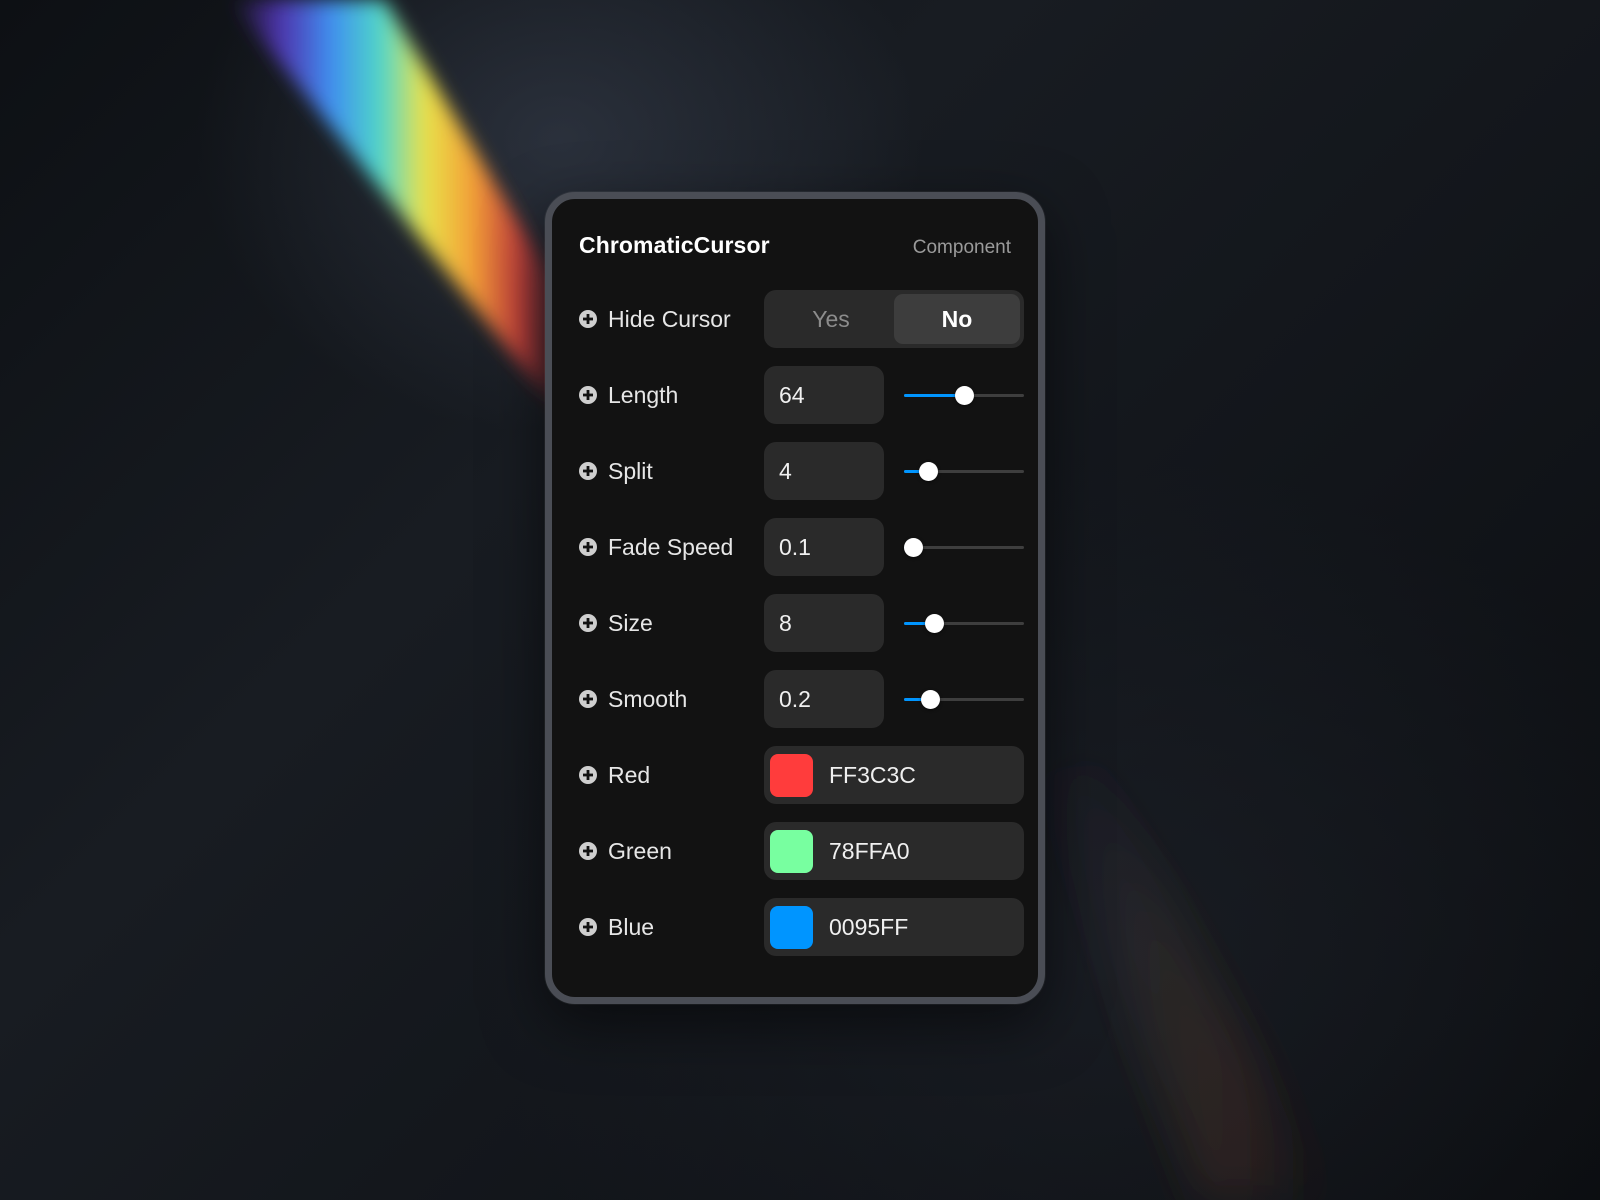 The image size is (1600, 1200). What do you see at coordinates (671, 546) in the screenshot?
I see `fade-speed-label: Fade Speed` at bounding box center [671, 546].